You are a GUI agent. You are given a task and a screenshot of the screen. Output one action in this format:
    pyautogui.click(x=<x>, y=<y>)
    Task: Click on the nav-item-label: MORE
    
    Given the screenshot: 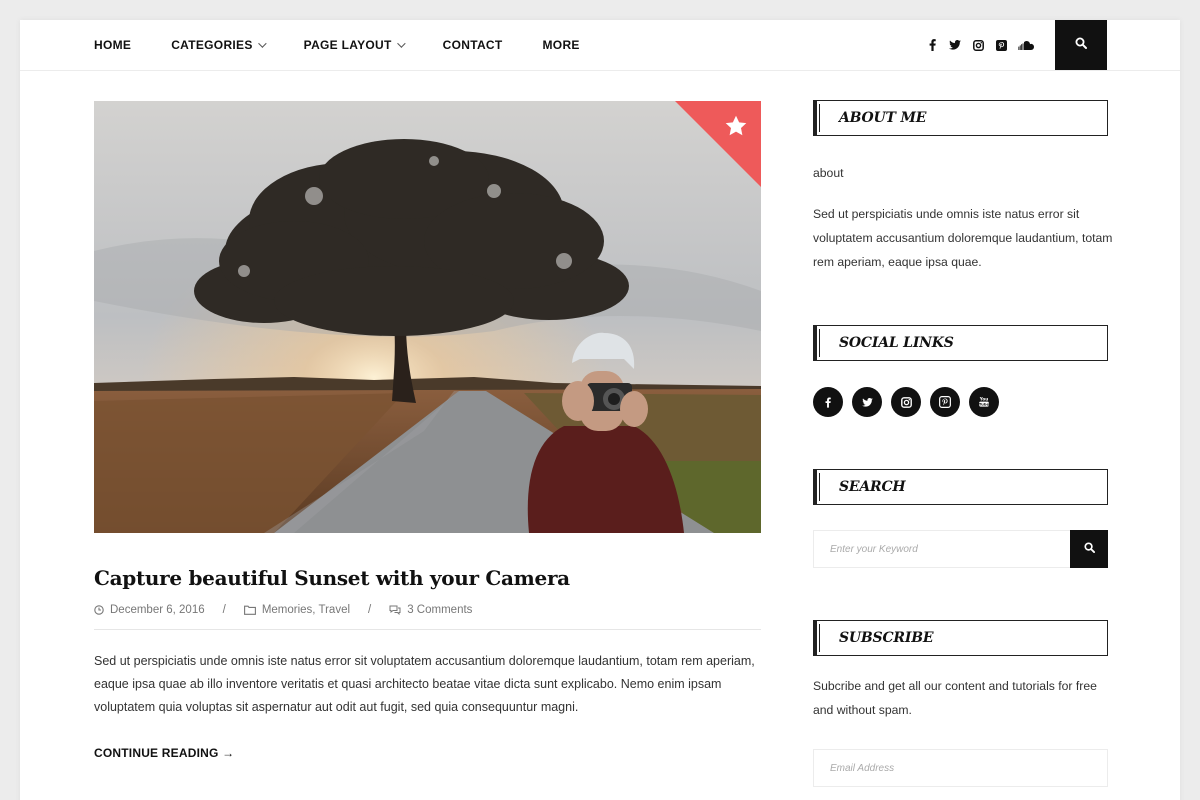 What is the action you would take?
    pyautogui.click(x=561, y=45)
    